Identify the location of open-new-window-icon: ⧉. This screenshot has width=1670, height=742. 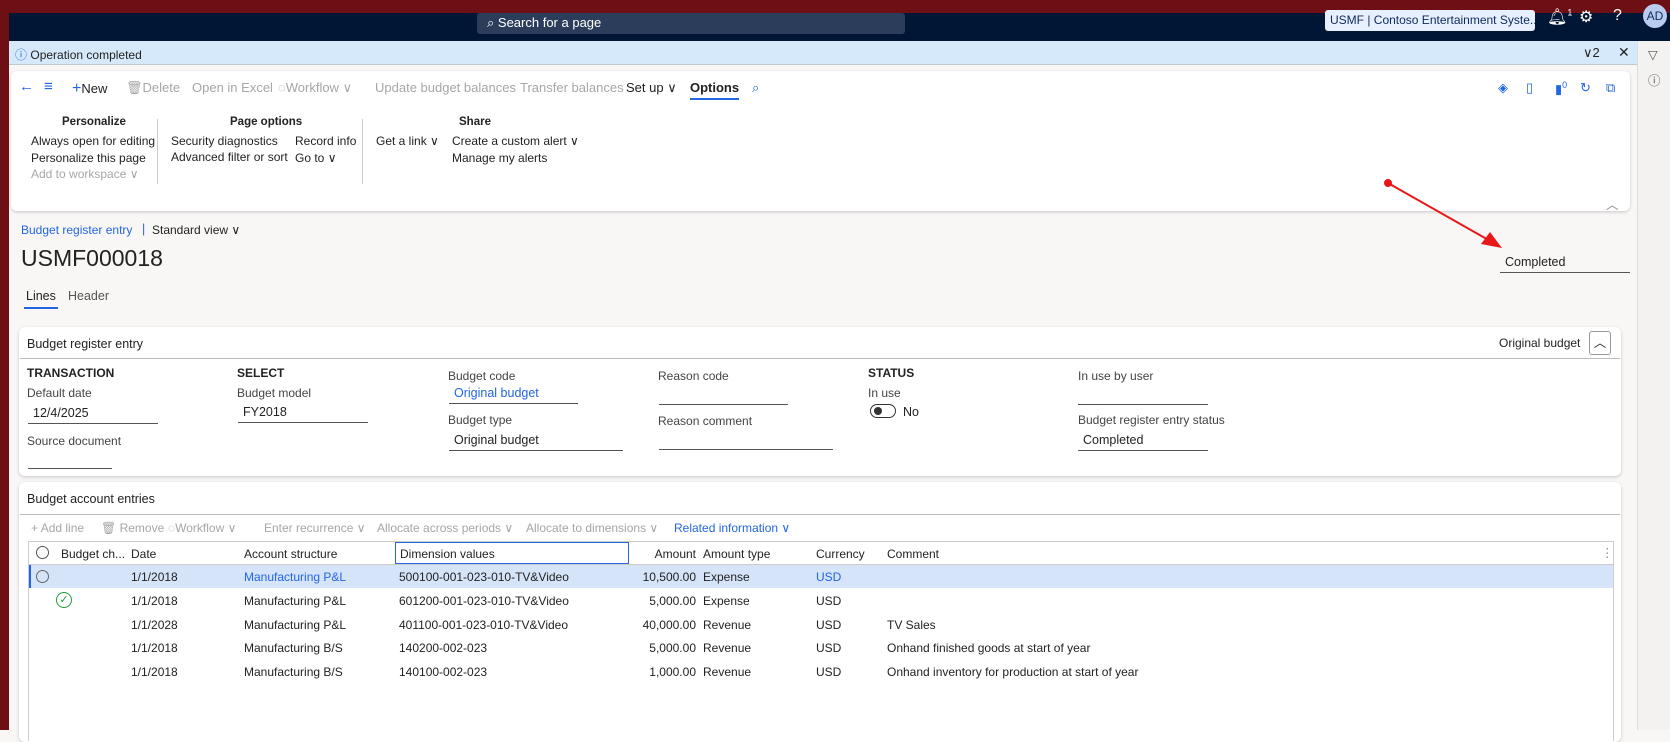
(1610, 88).